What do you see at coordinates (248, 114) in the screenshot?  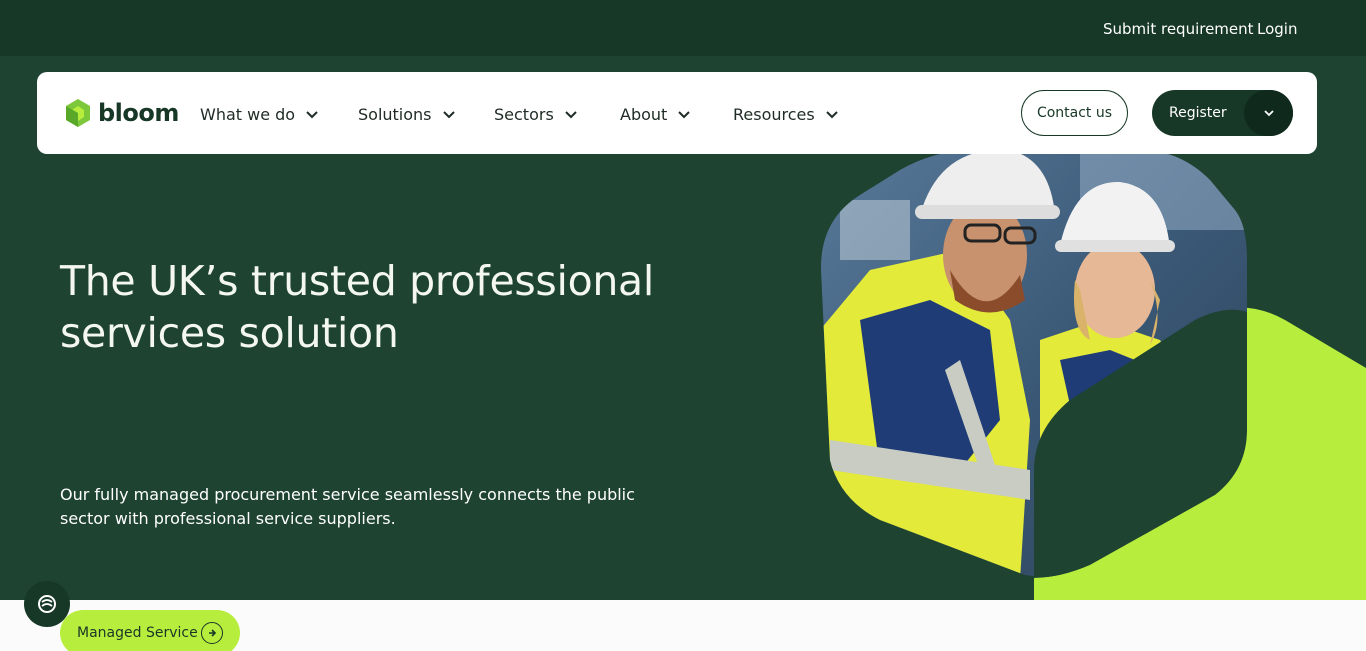 I see `nav-label: What we do` at bounding box center [248, 114].